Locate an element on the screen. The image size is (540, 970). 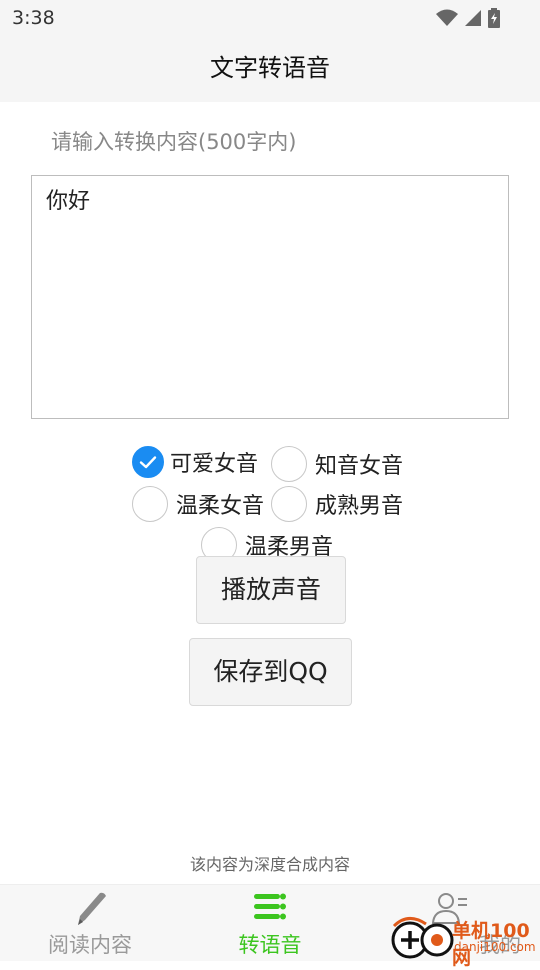
voice-option-cute-female: 可爱女音 is located at coordinates (195, 462).